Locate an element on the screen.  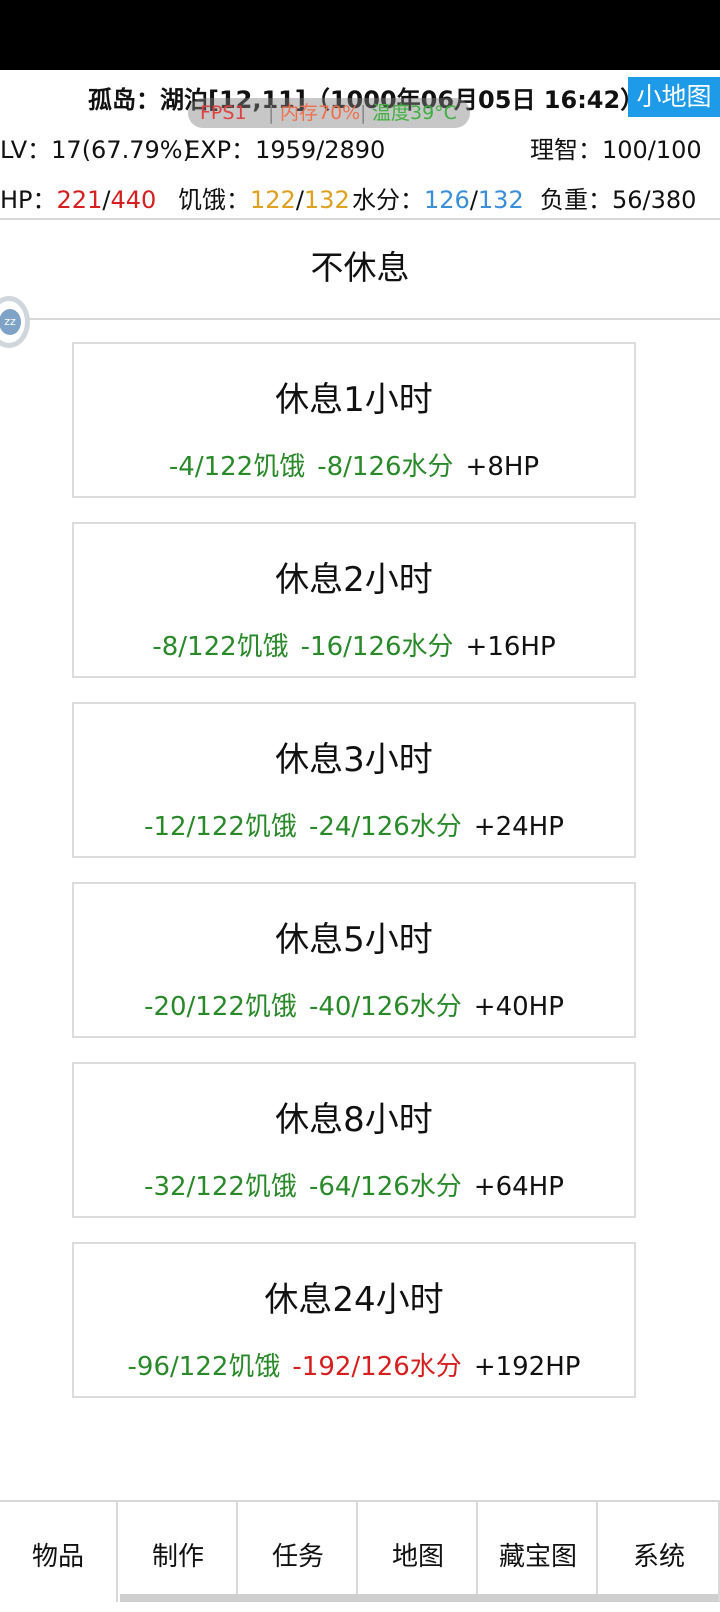
rest-option-effects: -32/122饥饿 -64/126水分 +64HP is located at coordinates (354, 1184).